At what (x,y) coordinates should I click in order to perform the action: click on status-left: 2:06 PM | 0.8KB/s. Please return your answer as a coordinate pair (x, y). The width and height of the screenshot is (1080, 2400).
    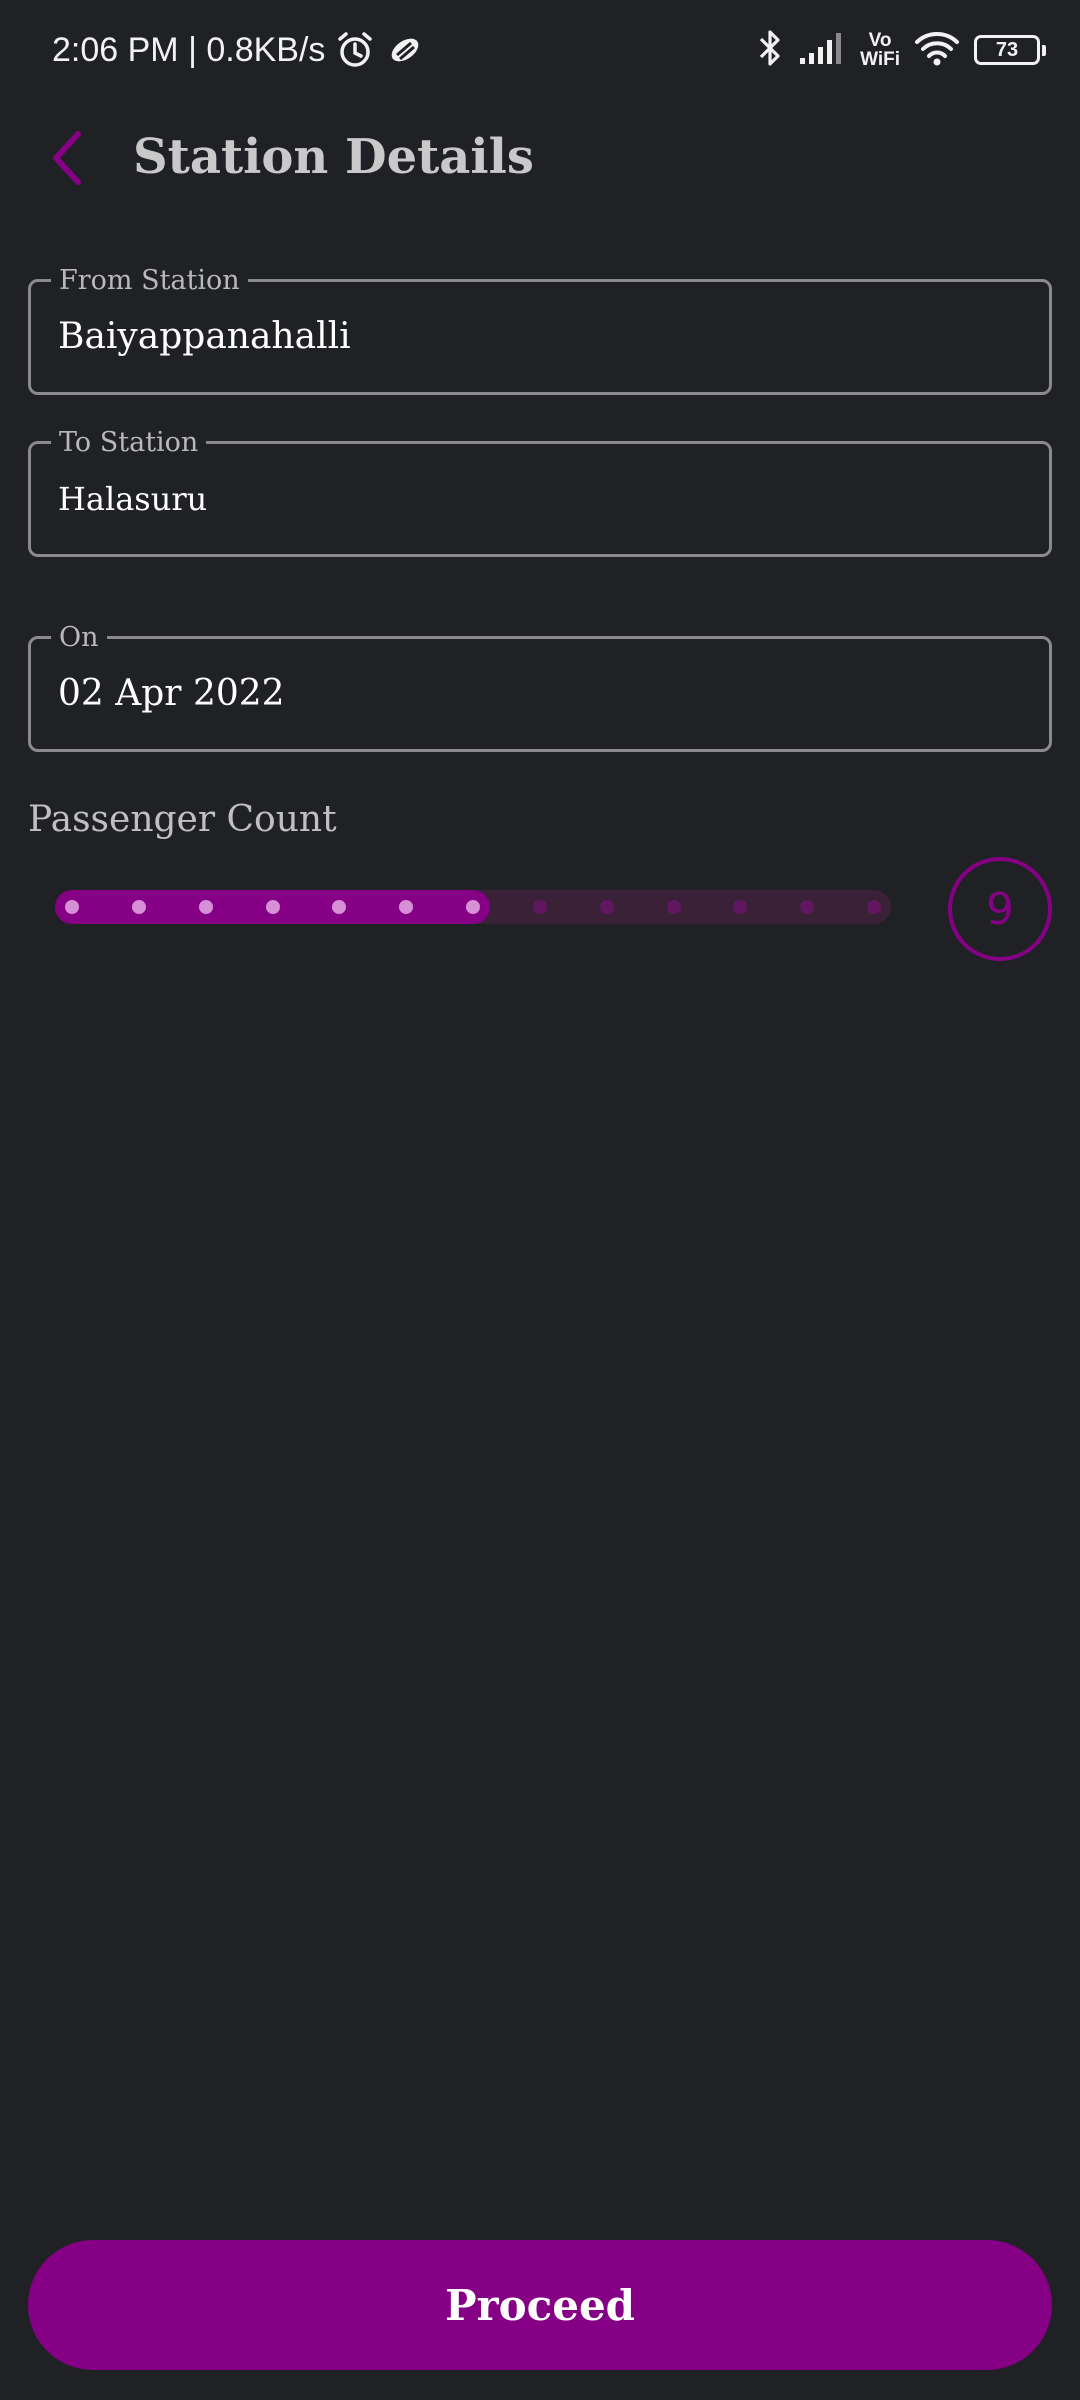
    Looking at the image, I should click on (238, 50).